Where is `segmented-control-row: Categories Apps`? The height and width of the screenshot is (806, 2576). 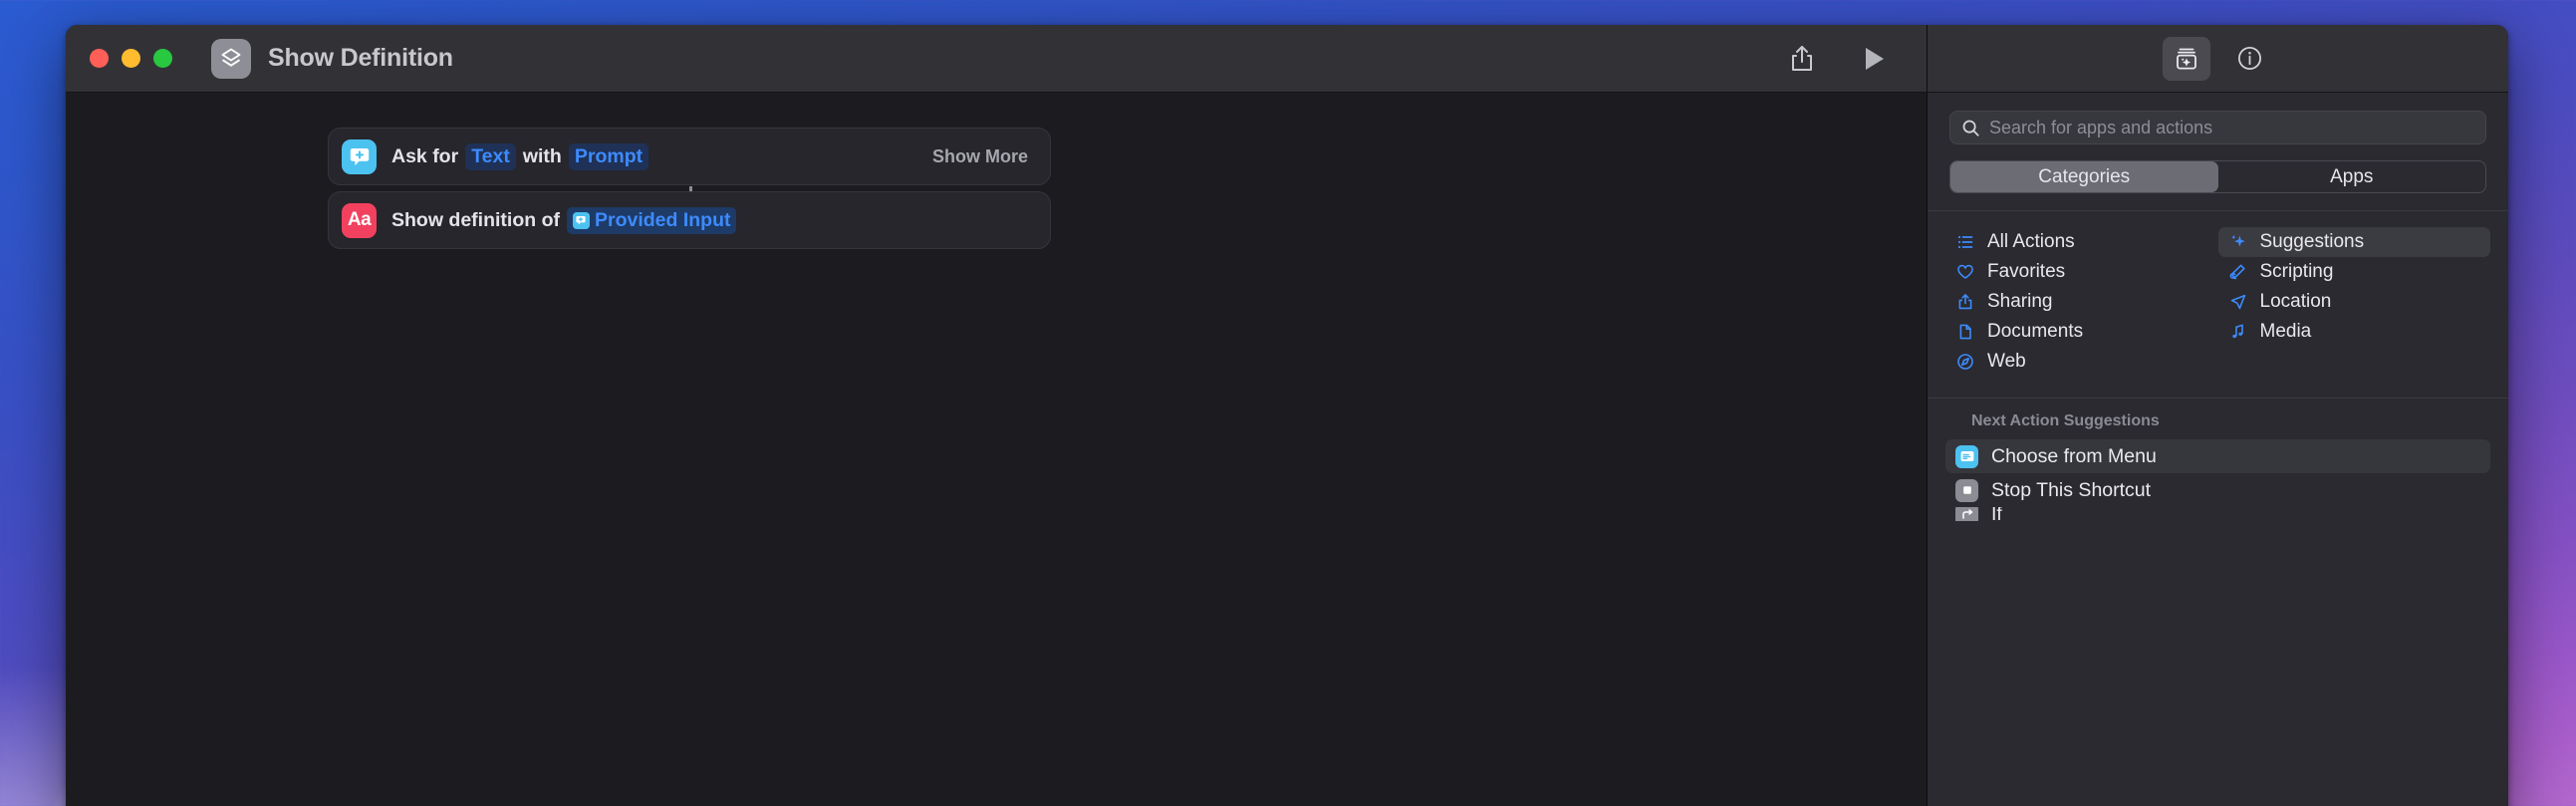 segmented-control-row: Categories Apps is located at coordinates (2218, 168).